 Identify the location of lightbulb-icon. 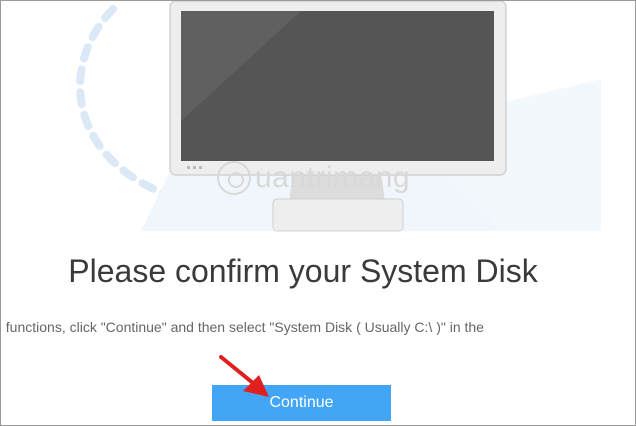
(234, 178).